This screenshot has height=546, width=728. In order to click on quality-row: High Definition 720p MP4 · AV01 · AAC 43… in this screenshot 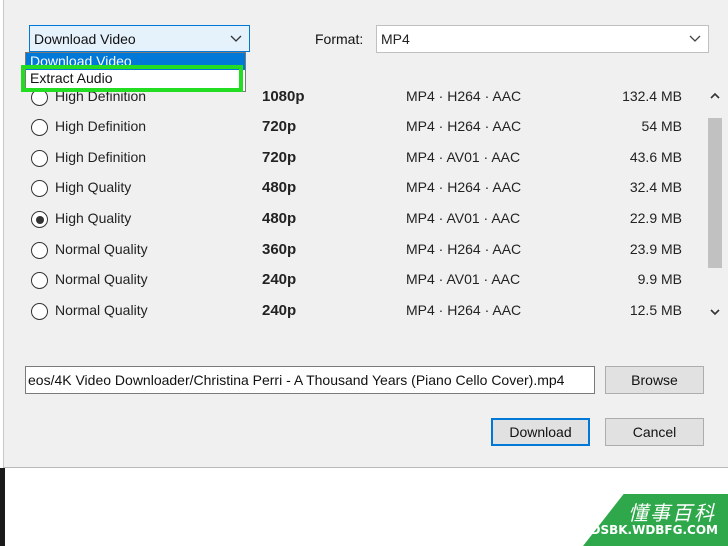, I will do `click(364, 158)`.